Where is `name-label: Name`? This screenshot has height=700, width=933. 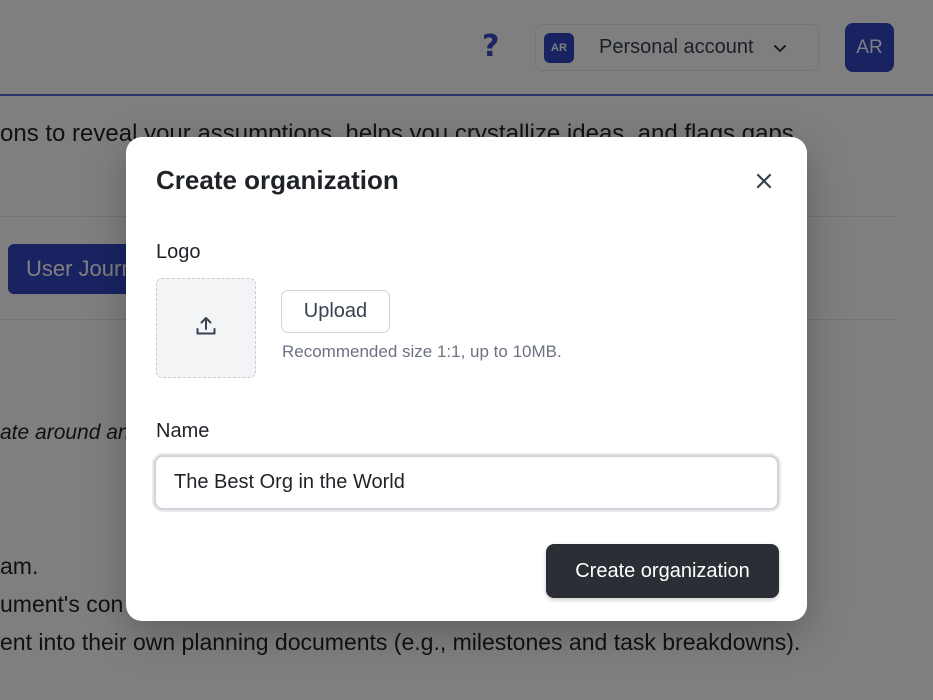
name-label: Name is located at coordinates (183, 431).